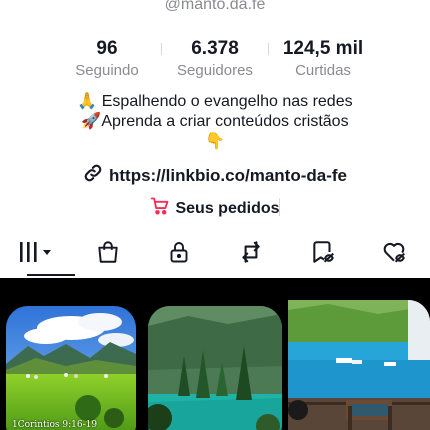 The image size is (430, 430). I want to click on stat-likes: 124,5 mil Curtidas, so click(323, 59).